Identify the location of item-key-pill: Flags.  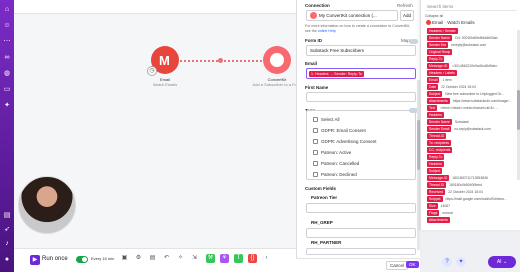
(433, 213).